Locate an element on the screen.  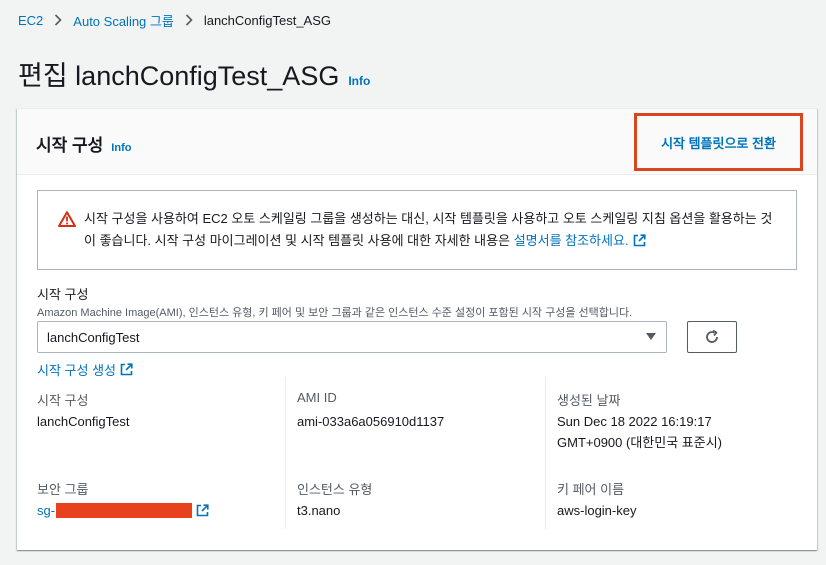
refresh-button is located at coordinates (712, 337).